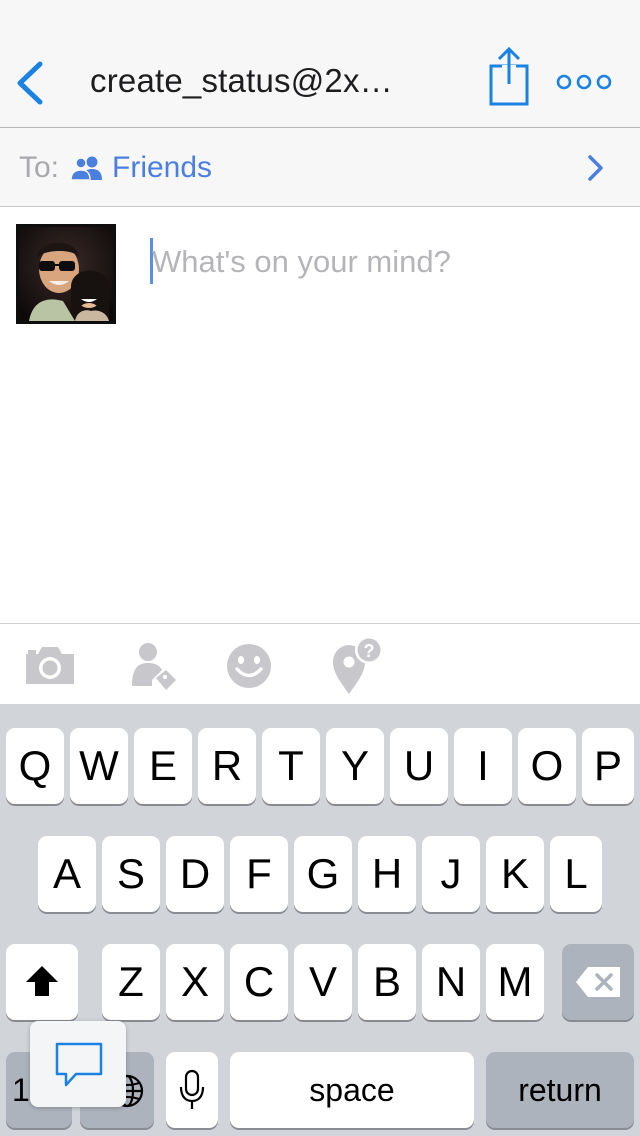 The width and height of the screenshot is (640, 1136). Describe the element at coordinates (451, 982) in the screenshot. I see `key-n: N` at that location.